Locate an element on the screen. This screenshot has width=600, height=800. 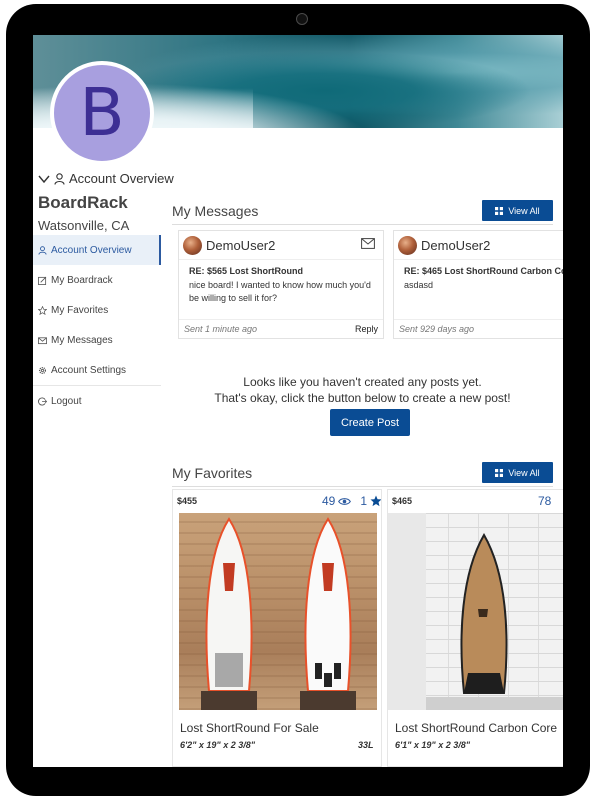
messages-divider is located at coordinates (362, 224).